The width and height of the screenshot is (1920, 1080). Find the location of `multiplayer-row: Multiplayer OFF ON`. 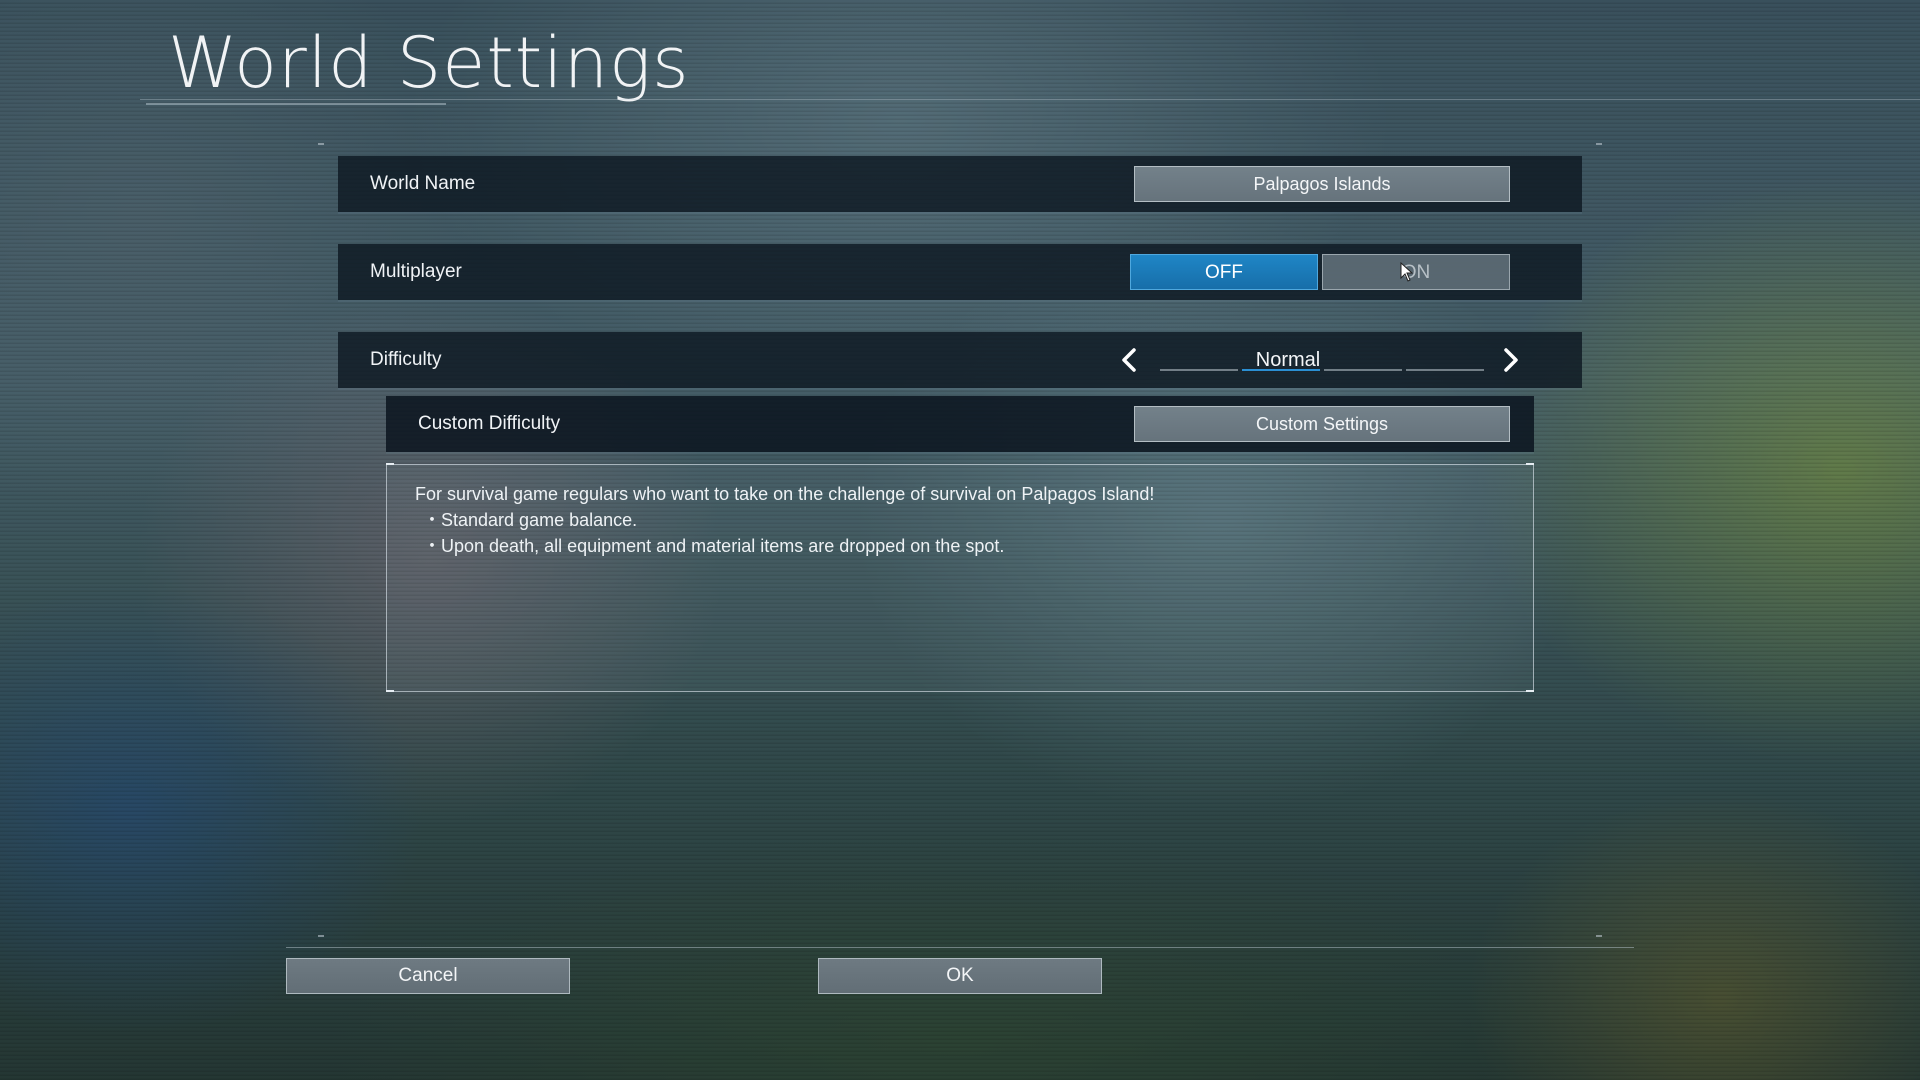

multiplayer-row: Multiplayer OFF ON is located at coordinates (960, 272).